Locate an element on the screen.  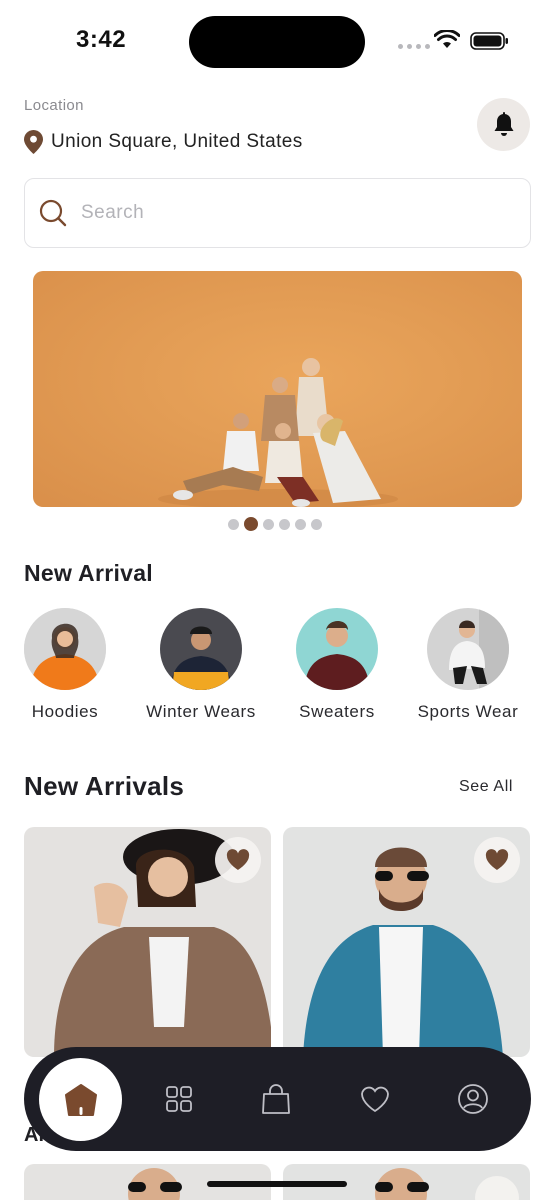
bag-icon is located at coordinates (276, 1099).